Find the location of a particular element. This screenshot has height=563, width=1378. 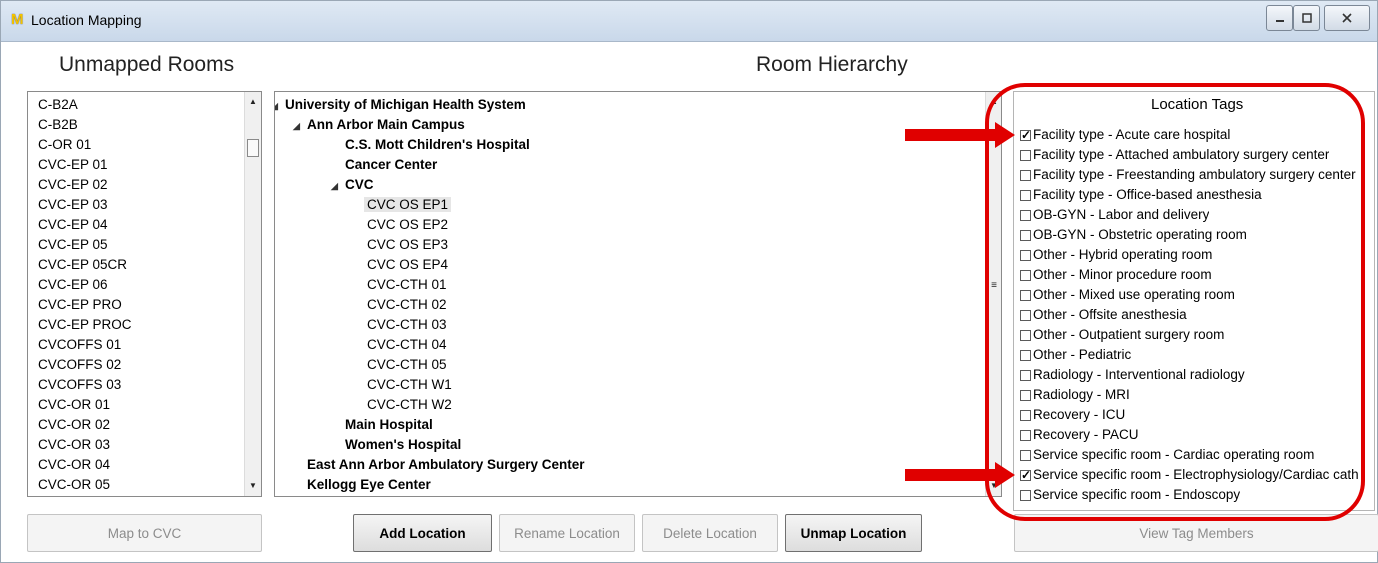

tree-node: ◢ Ann Arbor Main Campus is located at coordinates (379, 125).